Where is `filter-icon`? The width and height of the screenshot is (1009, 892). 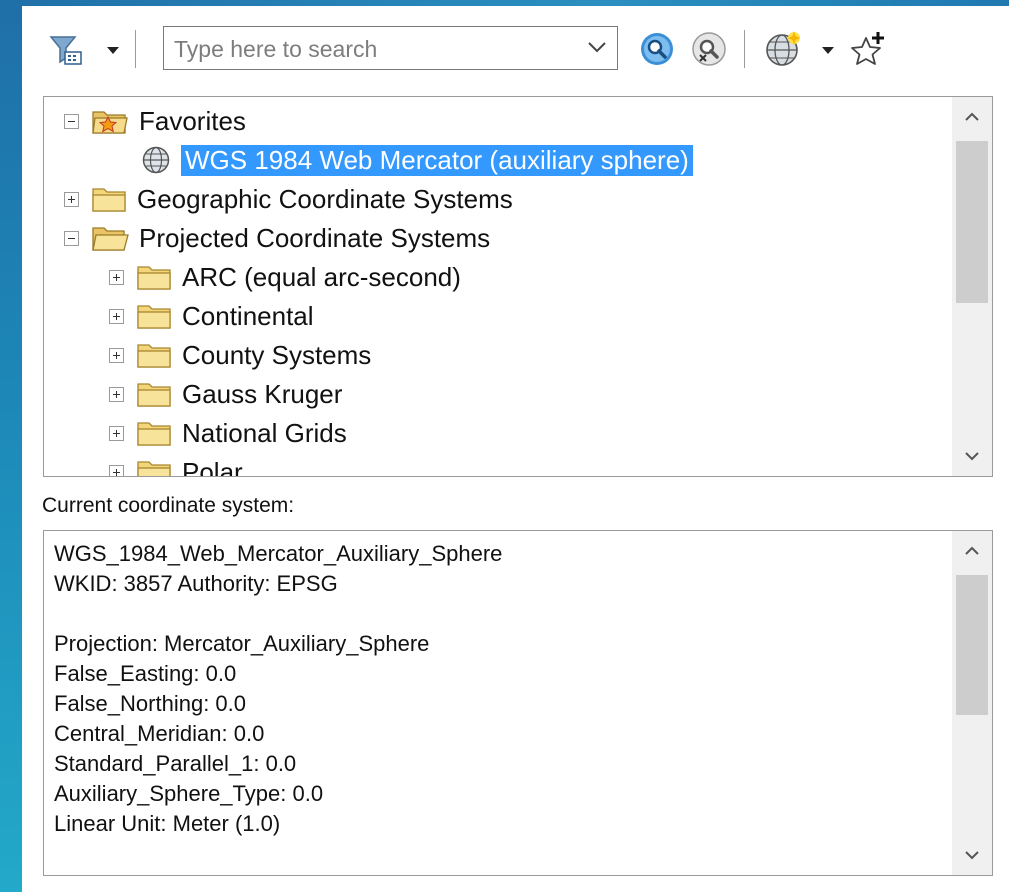 filter-icon is located at coordinates (65, 50).